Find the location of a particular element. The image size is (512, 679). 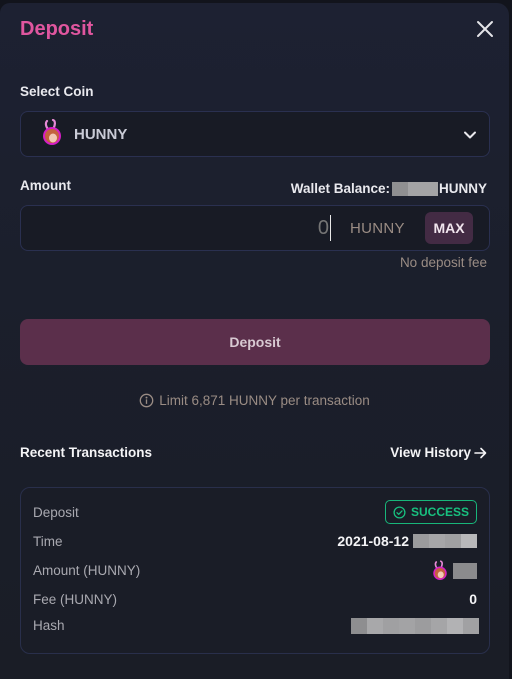

tx-time-redacted is located at coordinates (445, 541).